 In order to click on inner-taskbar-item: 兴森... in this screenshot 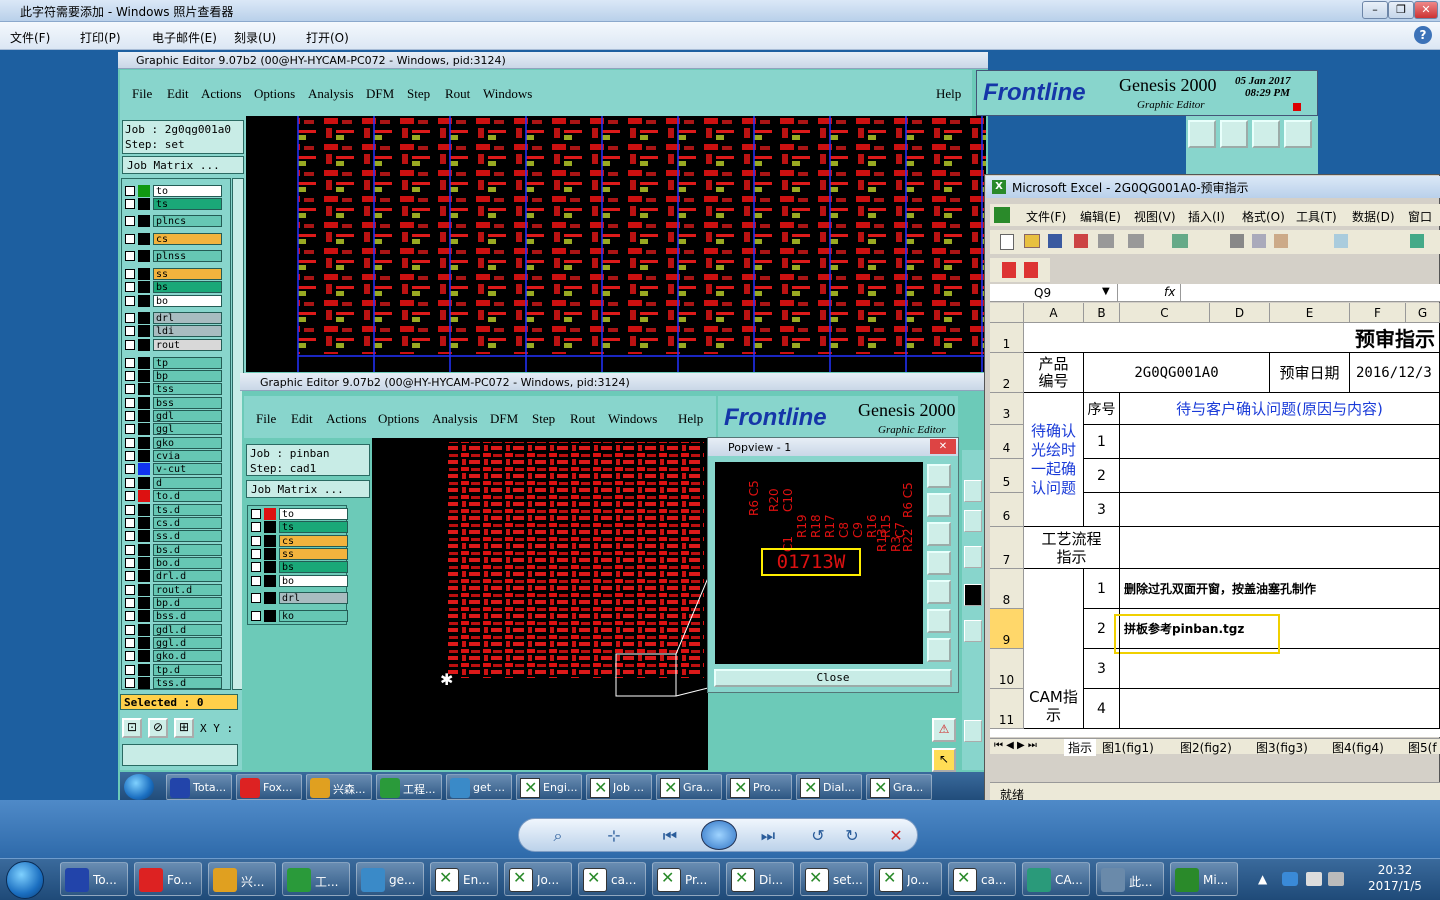, I will do `click(339, 787)`.